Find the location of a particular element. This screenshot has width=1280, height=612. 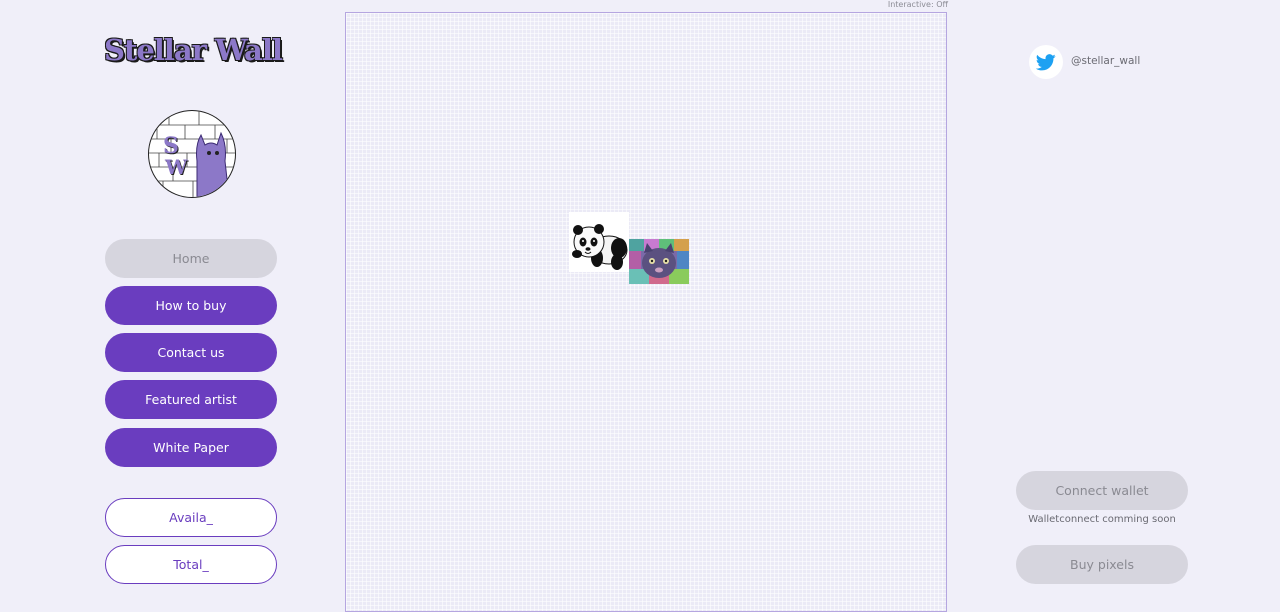

psychedelic-cat-image is located at coordinates (659, 261).